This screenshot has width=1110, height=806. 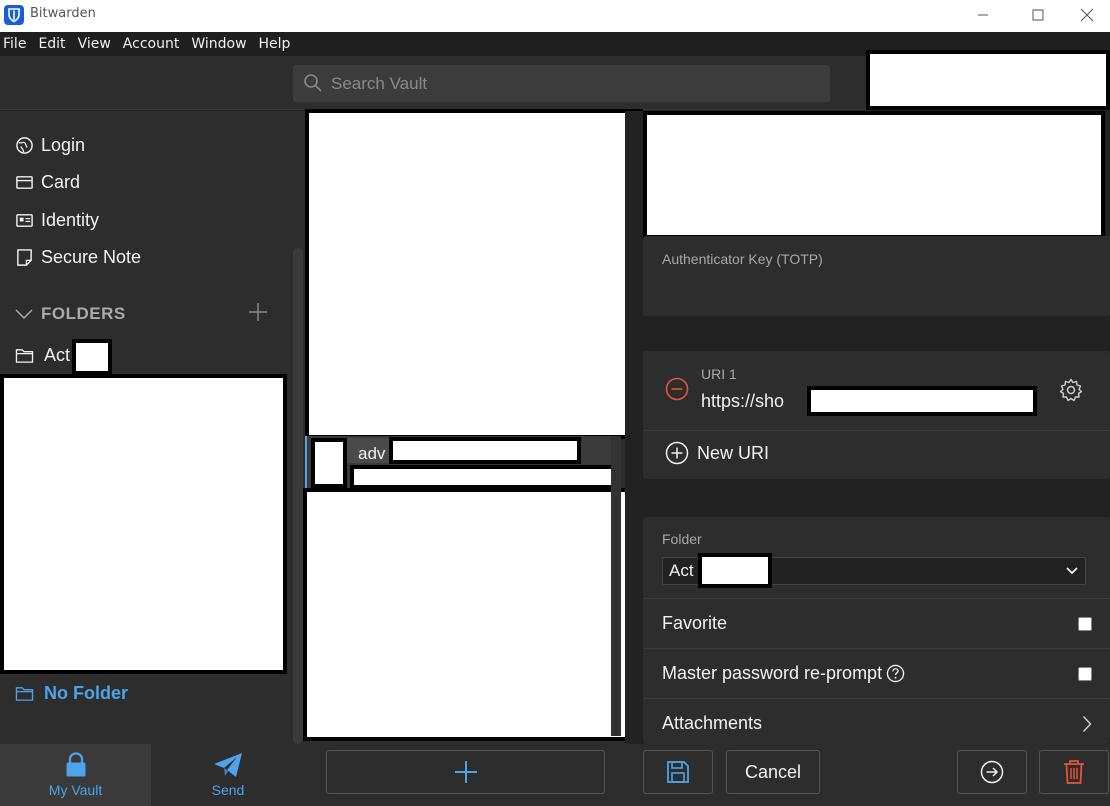 What do you see at coordinates (571, 83) in the screenshot?
I see `search-input` at bounding box center [571, 83].